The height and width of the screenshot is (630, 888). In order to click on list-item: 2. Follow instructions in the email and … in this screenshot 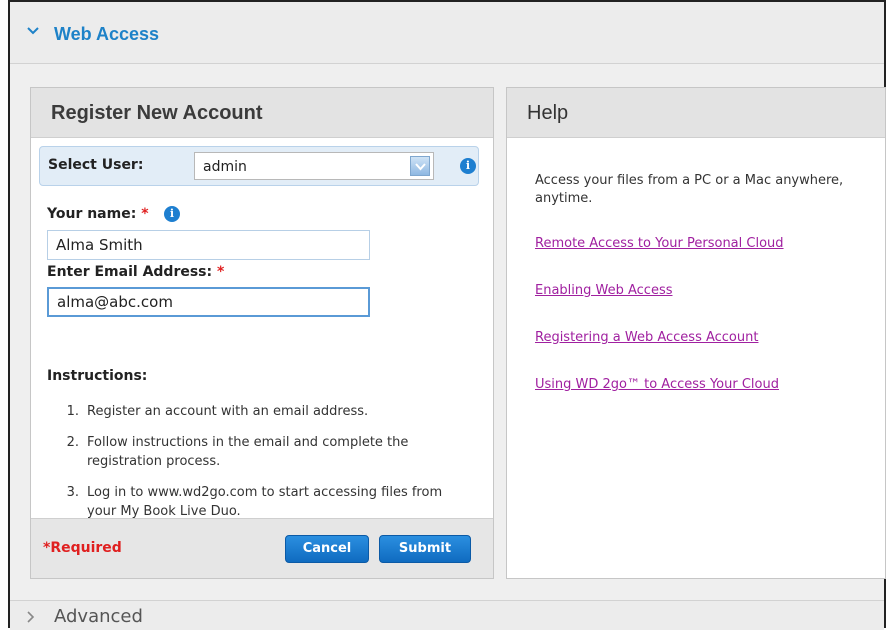, I will do `click(266, 452)`.